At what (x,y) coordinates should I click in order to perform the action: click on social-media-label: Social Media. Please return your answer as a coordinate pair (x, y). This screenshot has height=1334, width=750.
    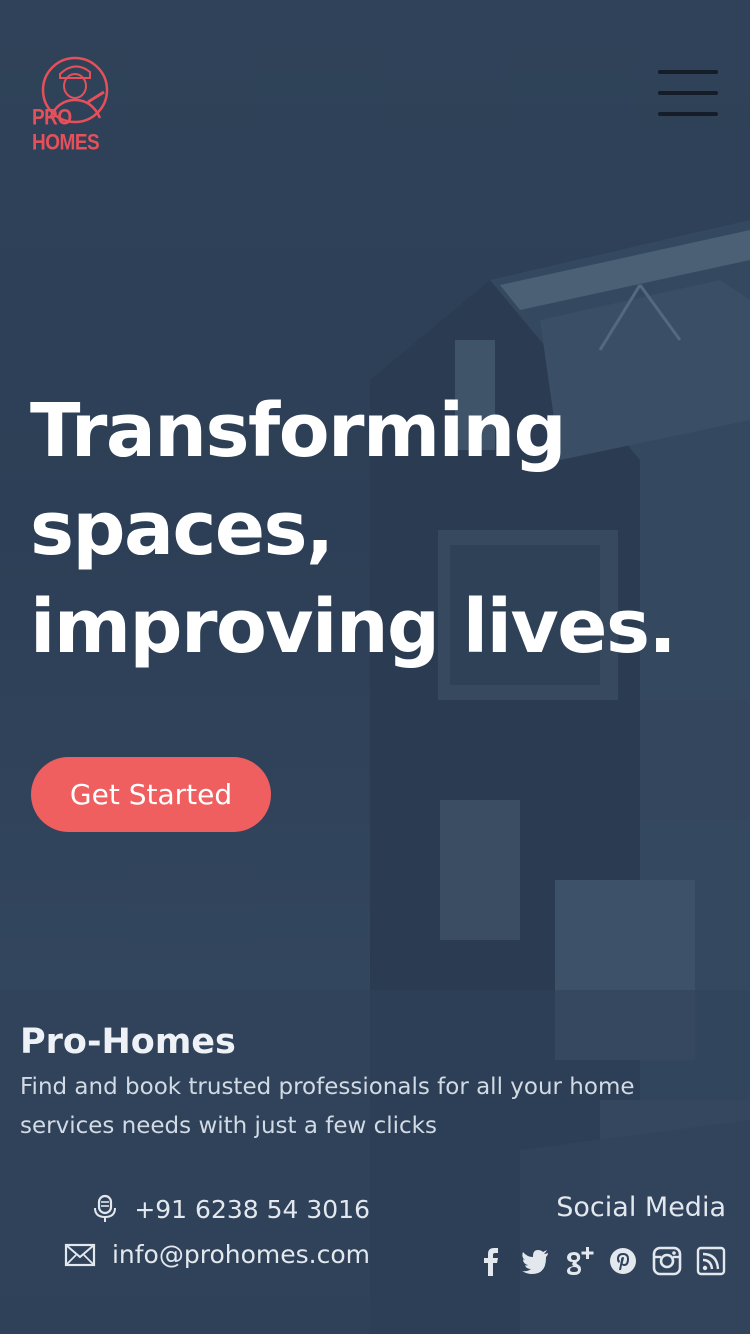
    Looking at the image, I should click on (641, 1207).